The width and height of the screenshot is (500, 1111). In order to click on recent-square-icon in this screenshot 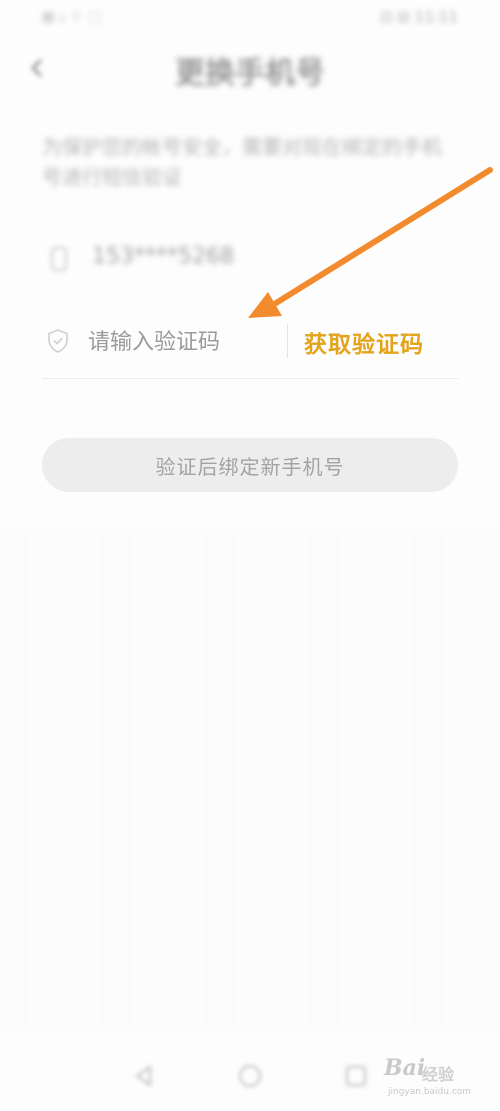, I will do `click(356, 1076)`.